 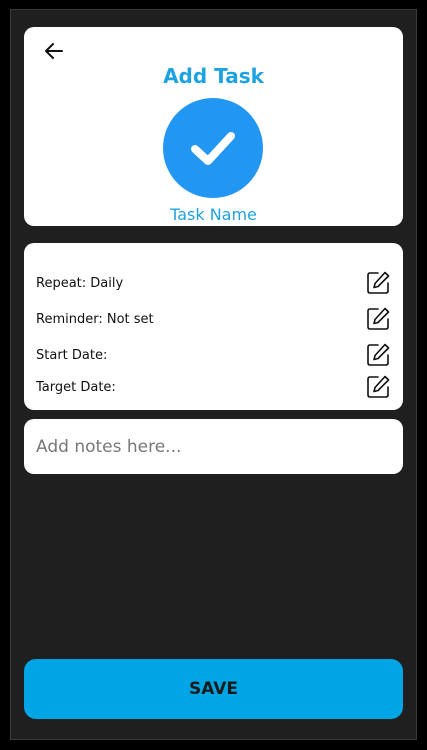 What do you see at coordinates (95, 319) in the screenshot?
I see `reminder-label: Reminder: Not set` at bounding box center [95, 319].